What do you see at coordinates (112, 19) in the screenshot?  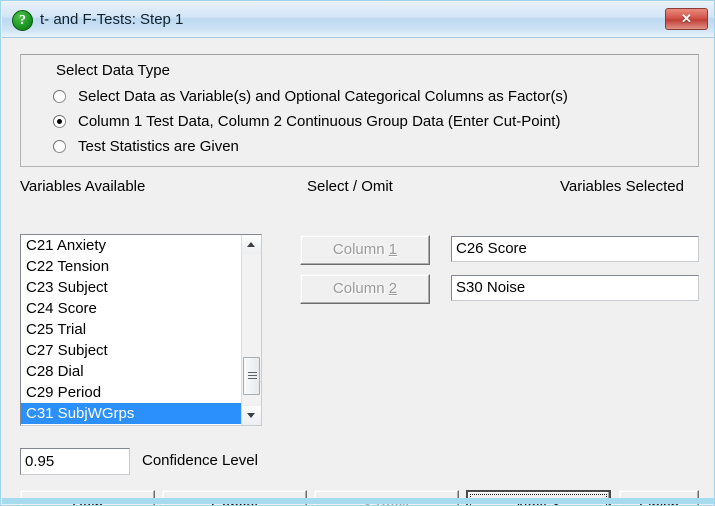 I see `window-title: t- and F-Tests: Step 1` at bounding box center [112, 19].